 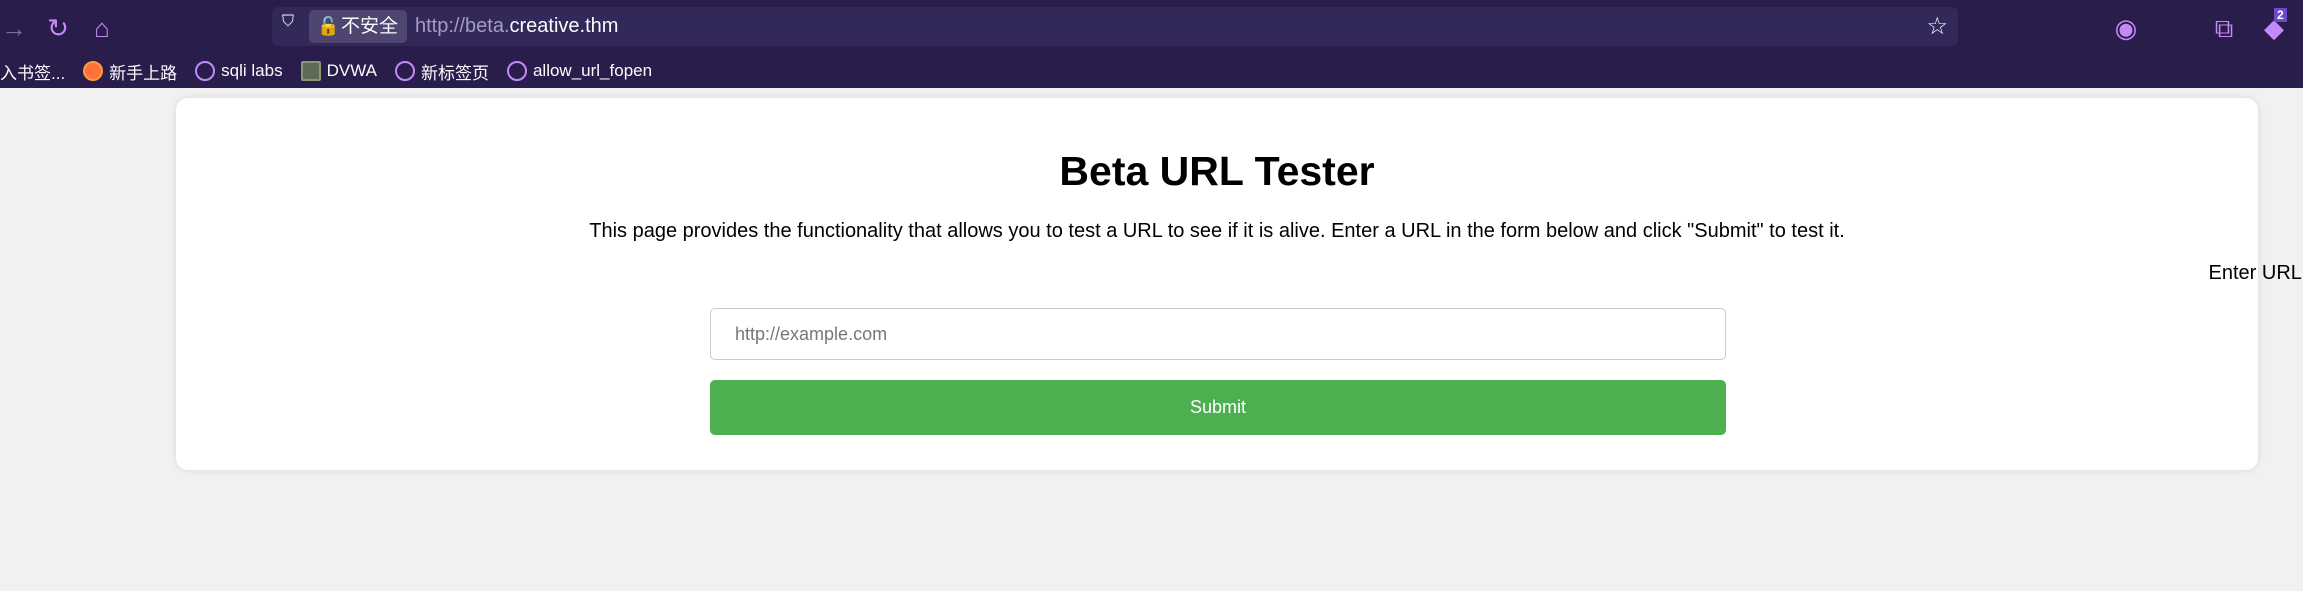 I want to click on page-title: Beta URL Tester, so click(x=1217, y=171).